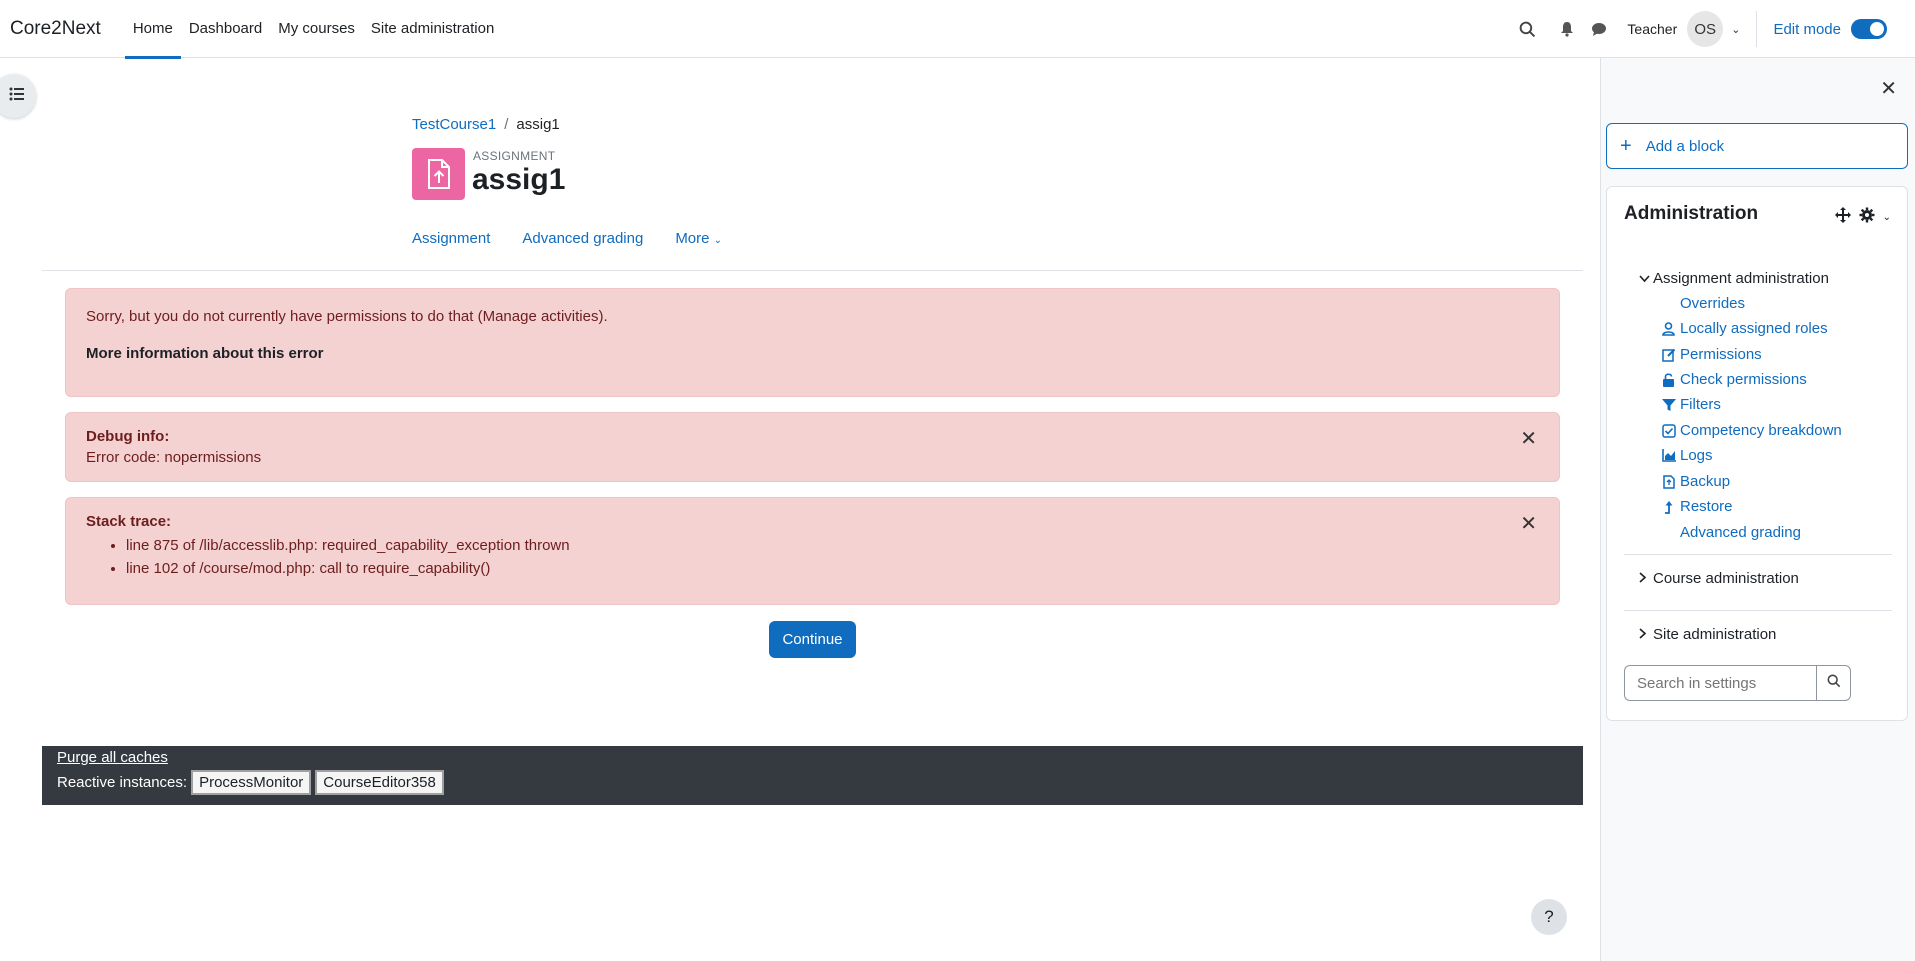 The height and width of the screenshot is (961, 1915). I want to click on admin-item-label: Overrides, so click(1713, 303).